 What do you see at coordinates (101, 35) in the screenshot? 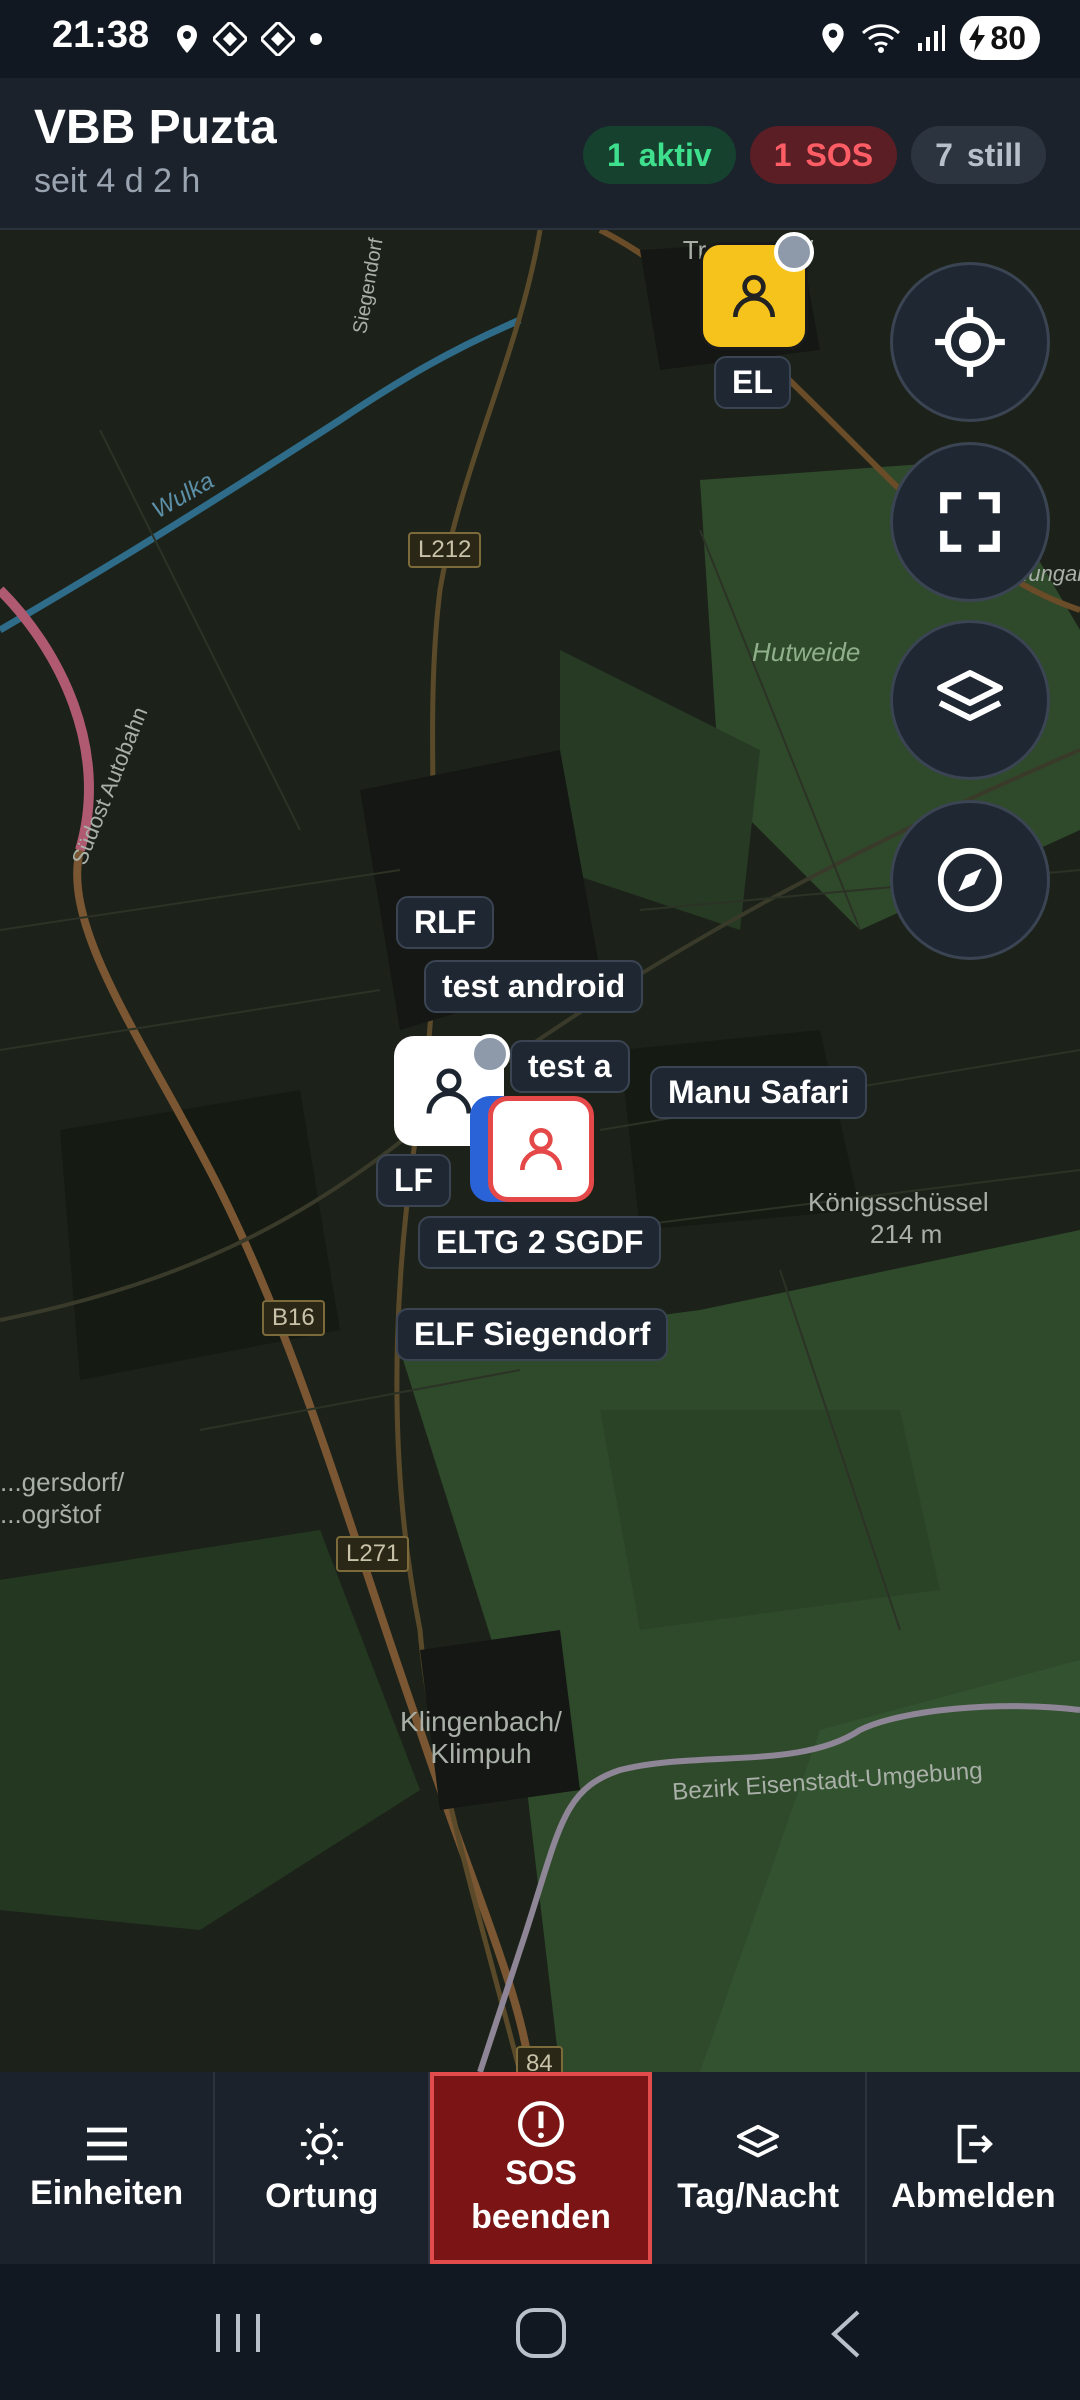
I see `status-time: 21:38` at bounding box center [101, 35].